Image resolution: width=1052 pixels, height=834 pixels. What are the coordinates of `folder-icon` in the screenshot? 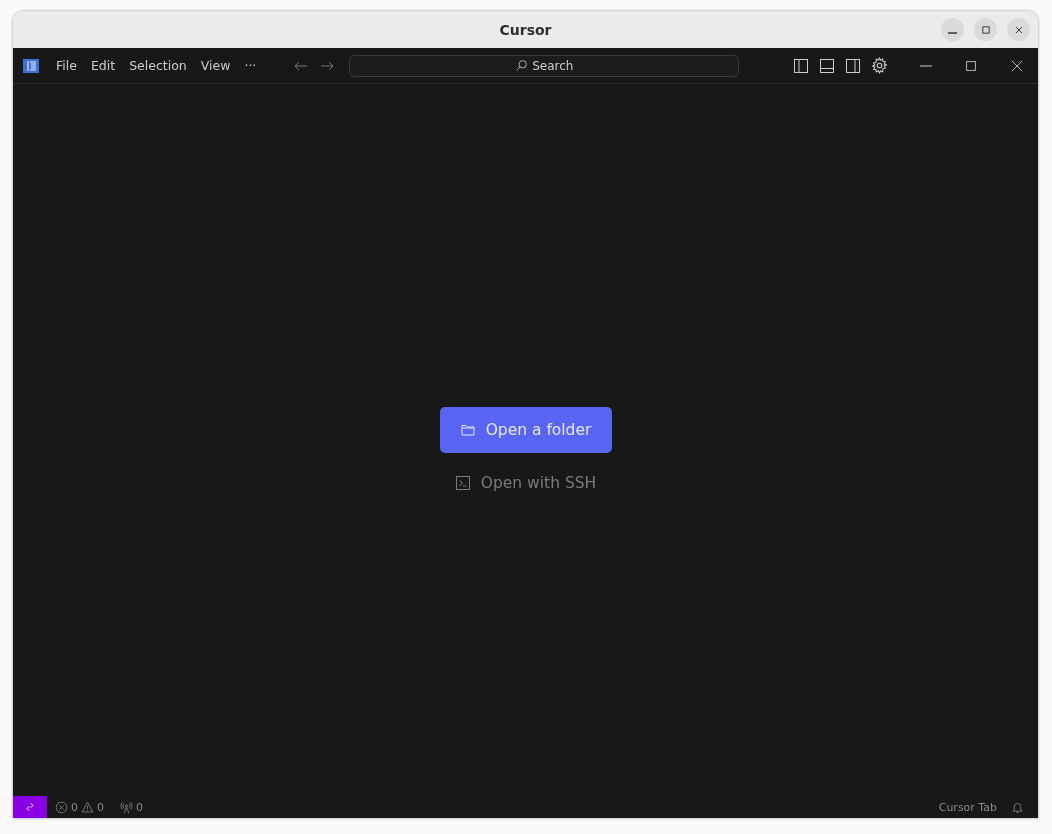 It's located at (467, 430).